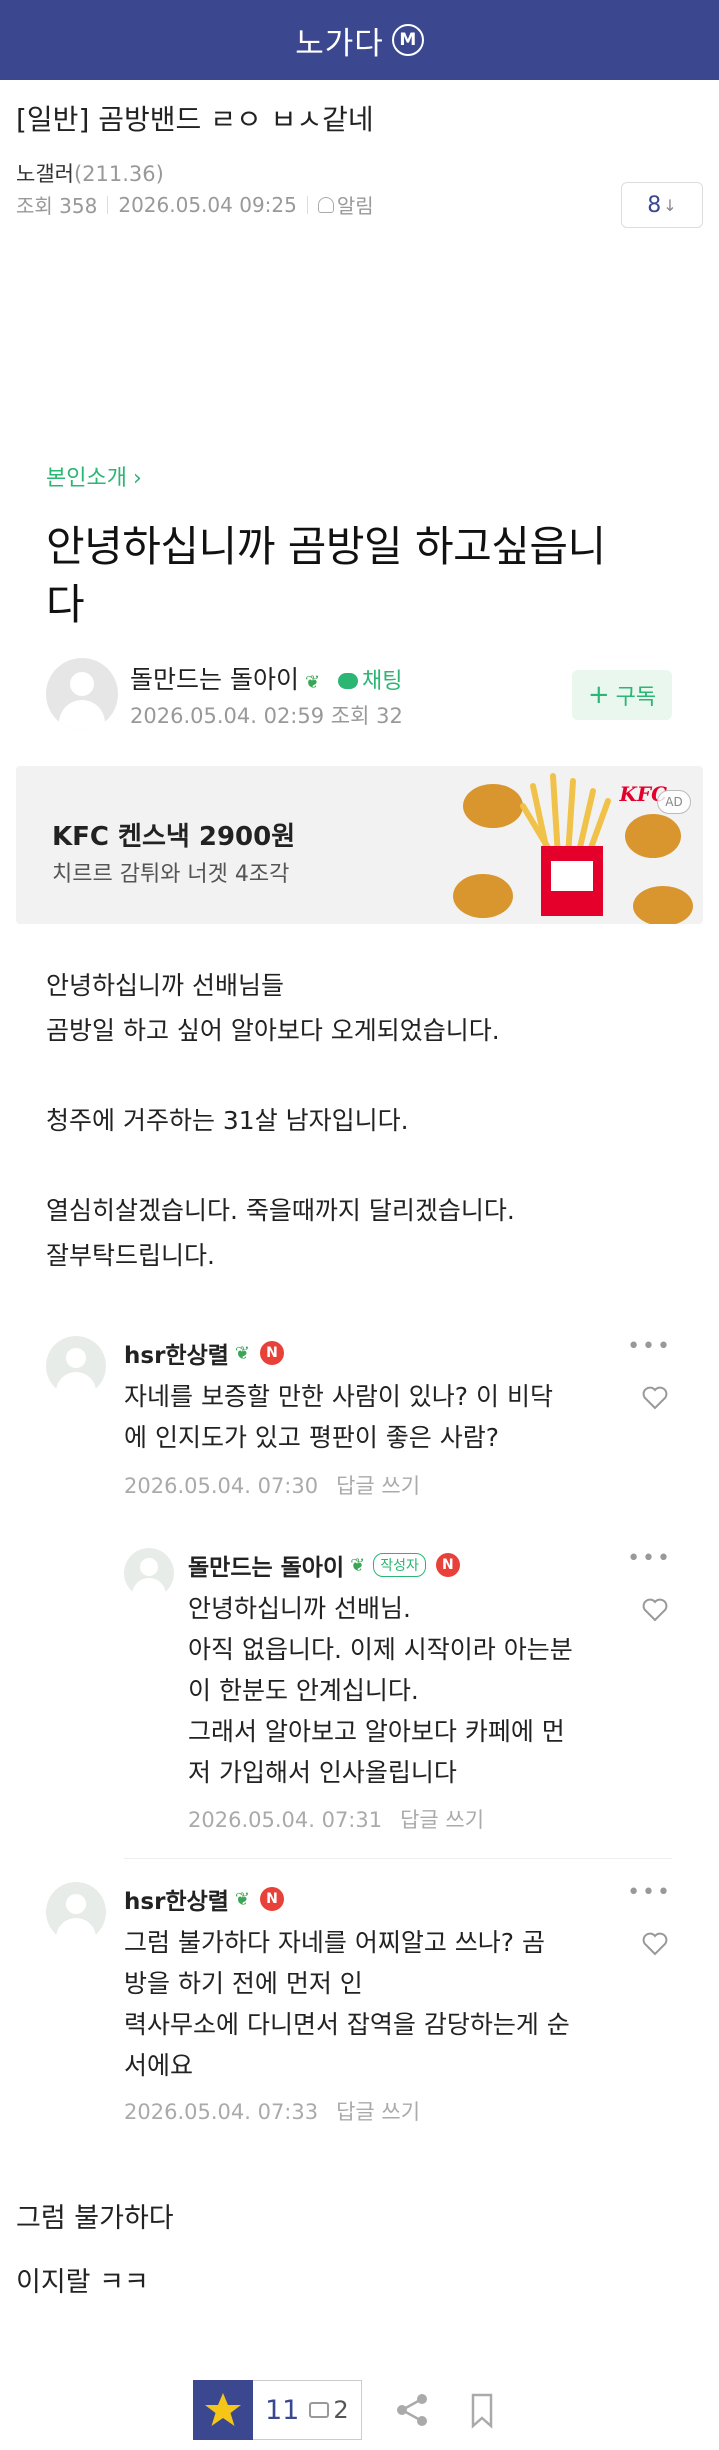 The height and width of the screenshot is (2450, 719). I want to click on comment-line: 저 가입해서 인사올립니다, so click(322, 1772).